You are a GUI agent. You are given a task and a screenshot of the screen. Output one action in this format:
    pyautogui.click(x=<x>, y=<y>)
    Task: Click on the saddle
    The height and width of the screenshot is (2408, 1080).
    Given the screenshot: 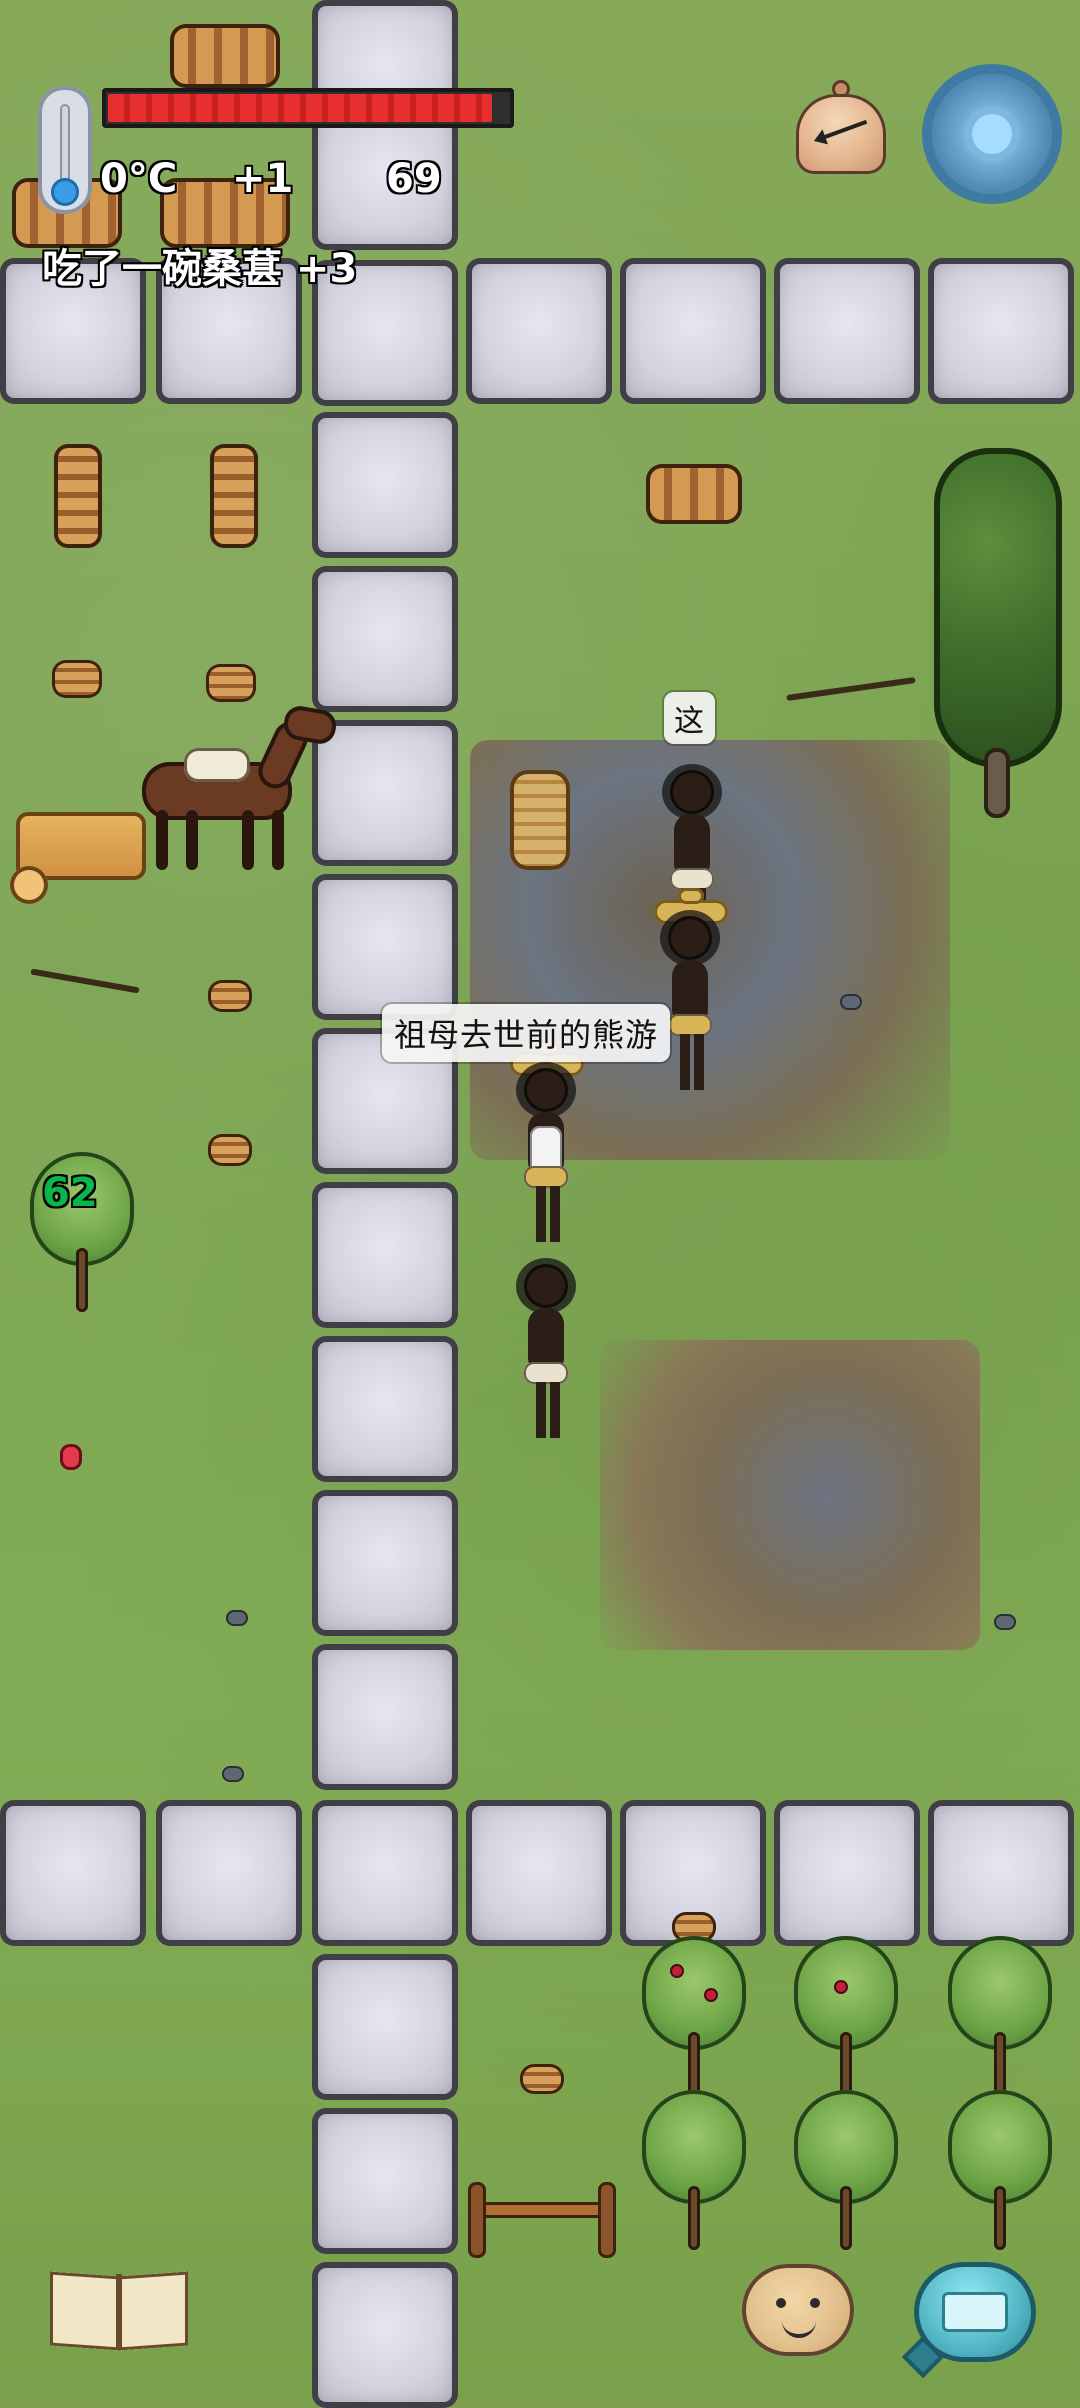 What is the action you would take?
    pyautogui.click(x=217, y=765)
    